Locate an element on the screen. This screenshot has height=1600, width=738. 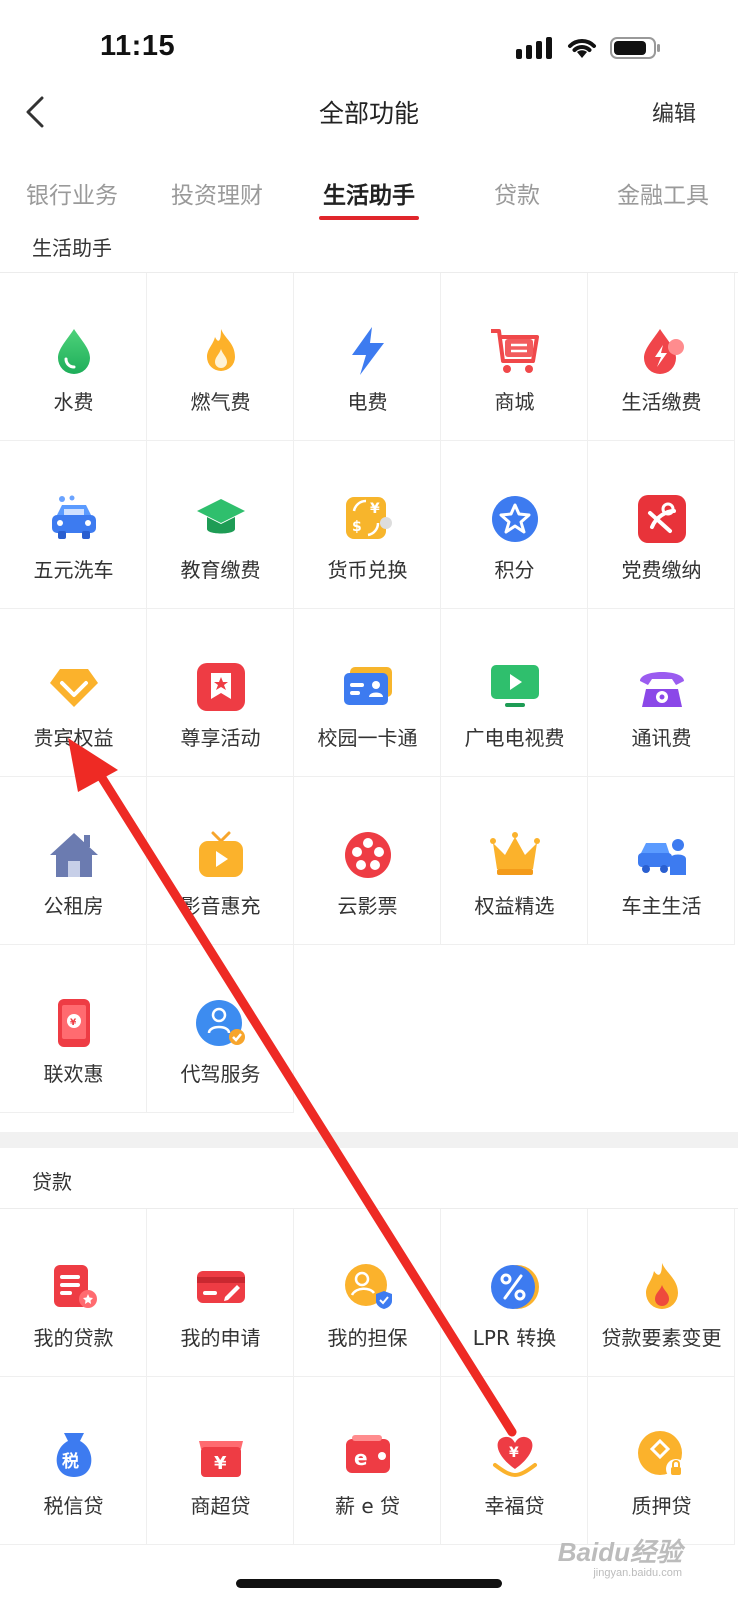
service-label: 我的贷款 is located at coordinates (73, 1338).